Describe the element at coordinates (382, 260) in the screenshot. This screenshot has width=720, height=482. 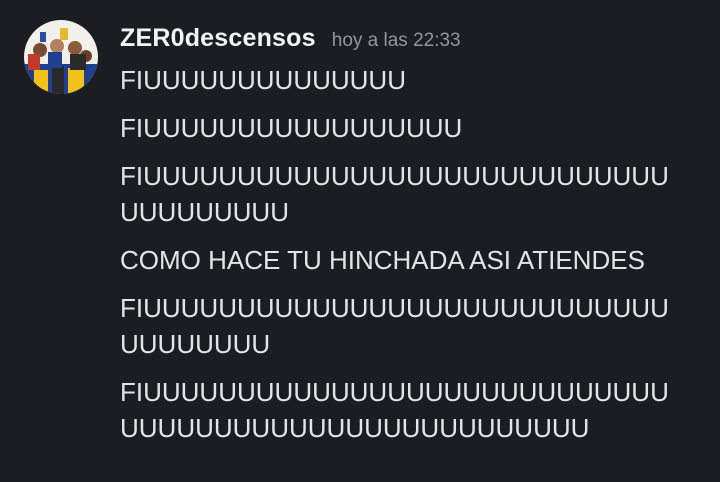
I see `message-line: COMO HACE TU HINCHADA ASI ATIENDES` at that location.